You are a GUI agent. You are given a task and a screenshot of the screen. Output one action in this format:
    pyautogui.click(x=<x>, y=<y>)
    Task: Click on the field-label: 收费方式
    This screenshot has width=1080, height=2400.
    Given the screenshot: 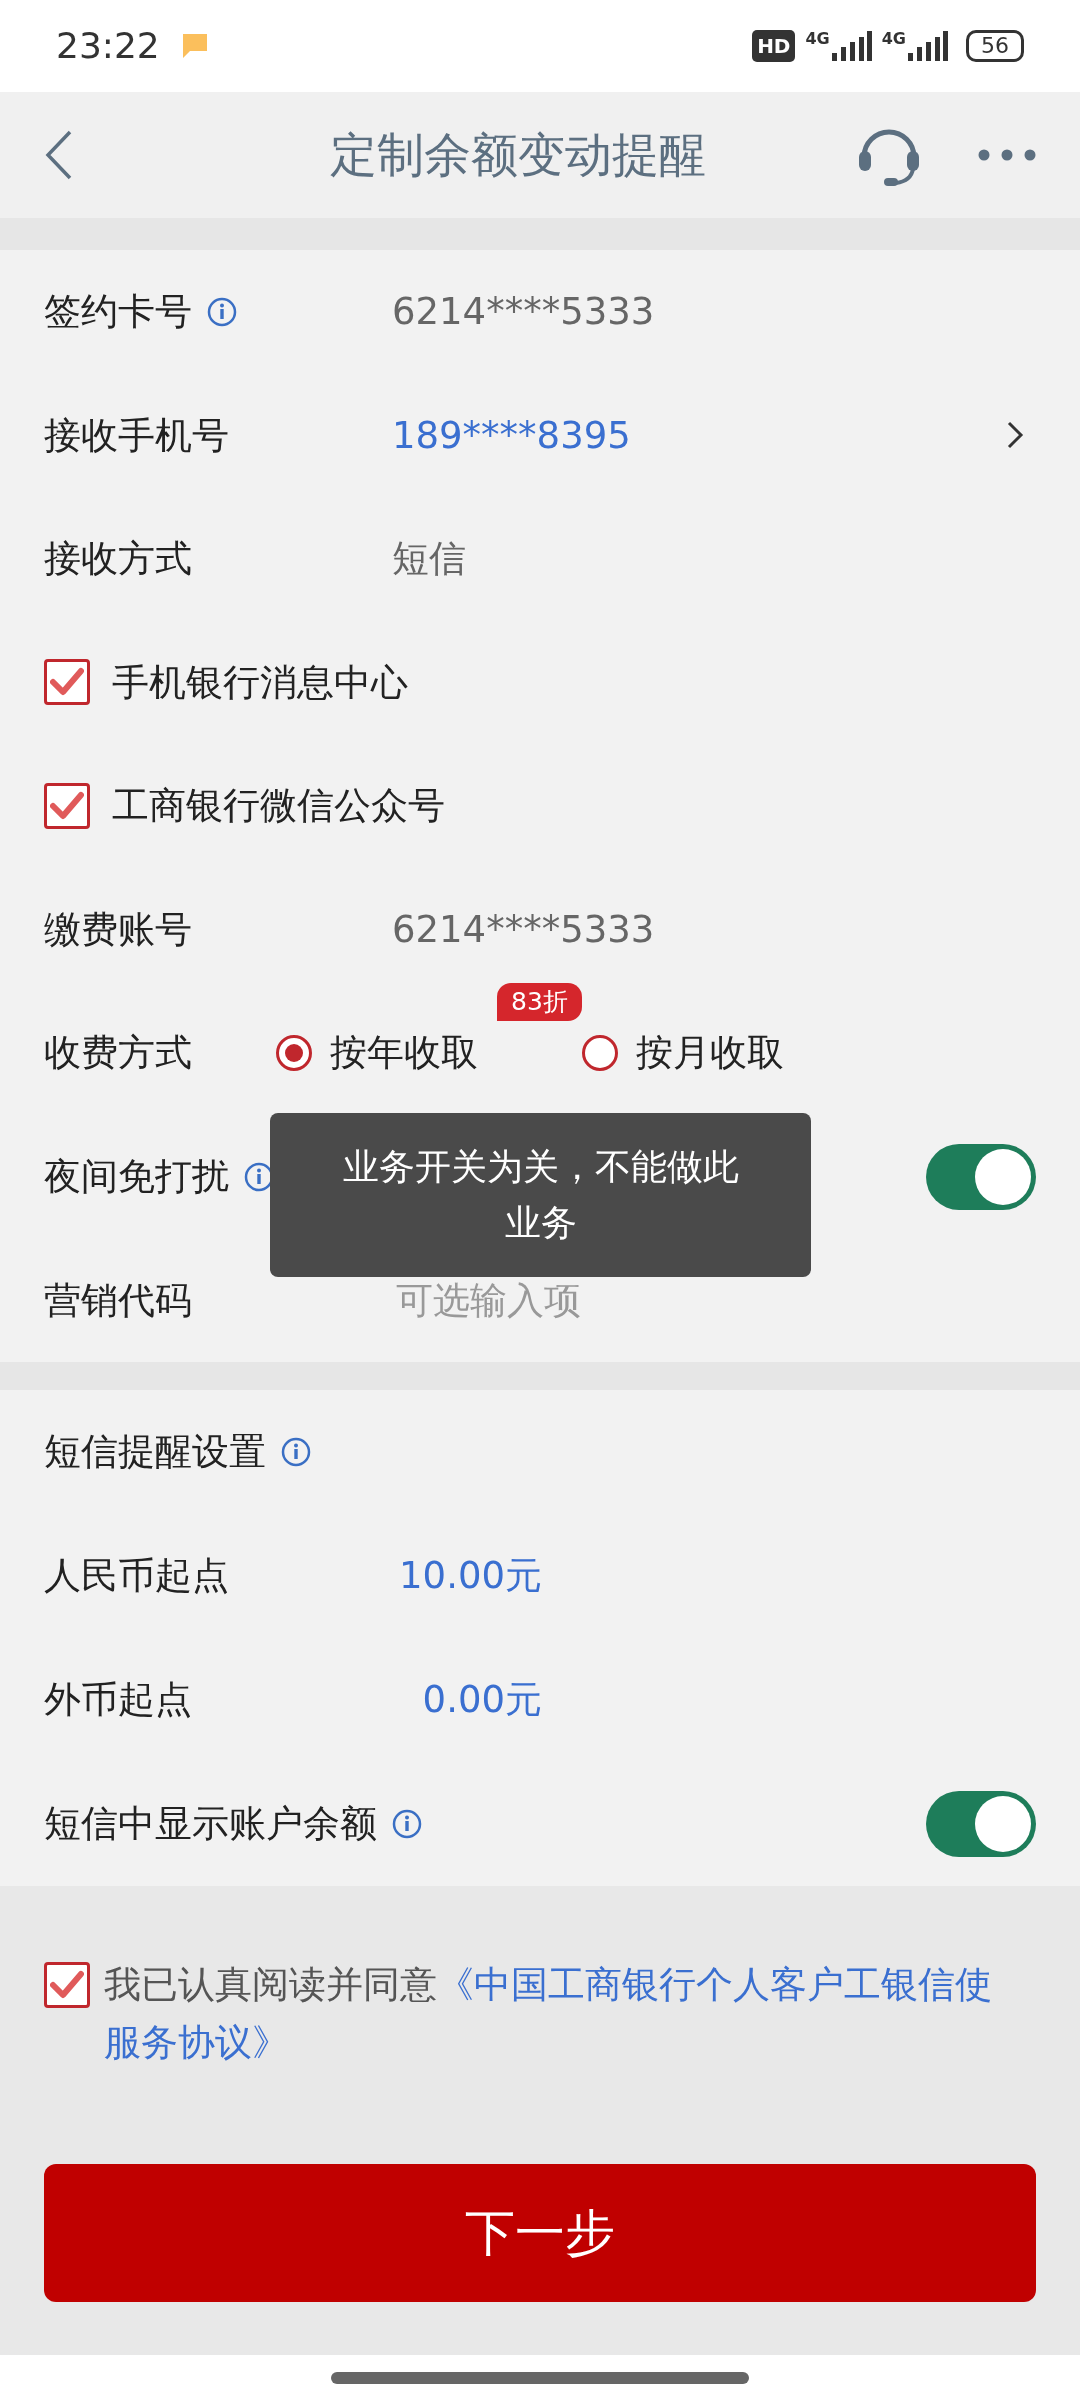 What is the action you would take?
    pyautogui.click(x=118, y=1053)
    